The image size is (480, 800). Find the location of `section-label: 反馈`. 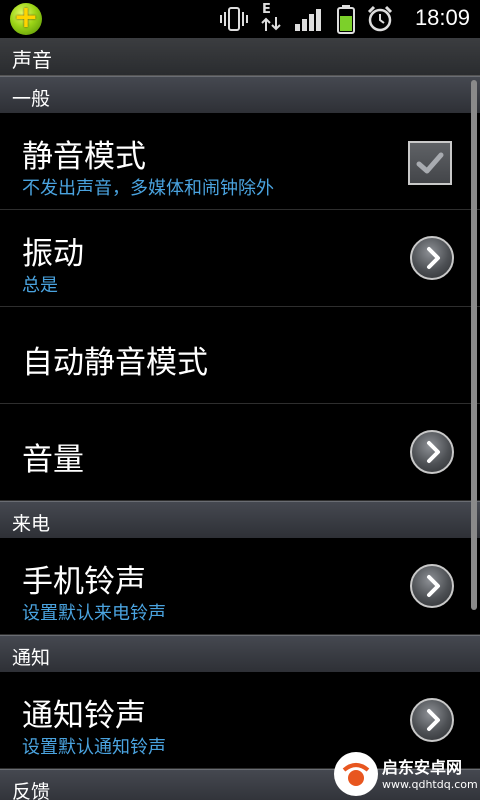

section-label: 反馈 is located at coordinates (31, 790).